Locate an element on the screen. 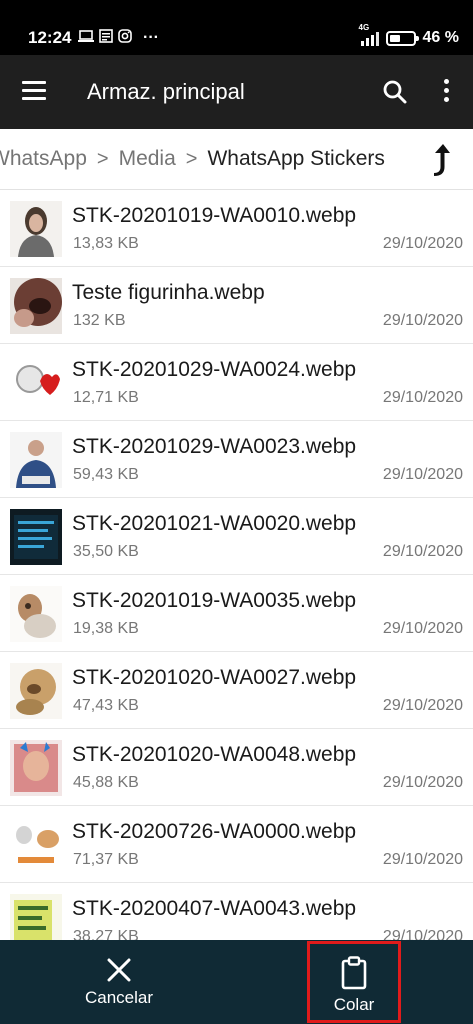 This screenshot has width=473, height=1024. breadcrumb-bar: WhatsApp > Media > WhatsApp Stickers is located at coordinates (236, 159).